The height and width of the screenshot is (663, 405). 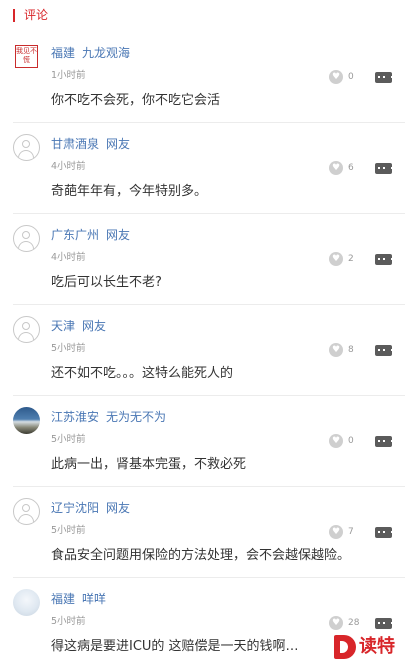 I want to click on comment-text: 吃后可以长生不老?, so click(x=106, y=282).